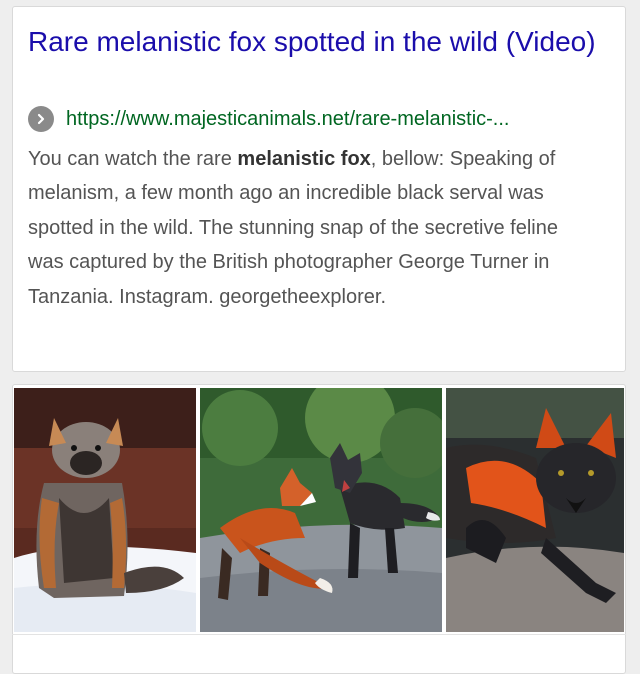  I want to click on fox-in-snow-image, so click(105, 510).